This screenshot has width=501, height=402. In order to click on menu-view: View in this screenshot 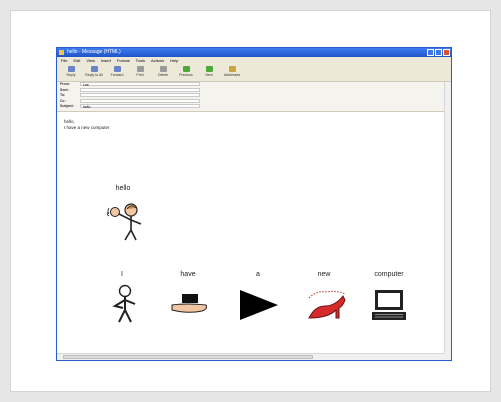, I will do `click(90, 60)`.